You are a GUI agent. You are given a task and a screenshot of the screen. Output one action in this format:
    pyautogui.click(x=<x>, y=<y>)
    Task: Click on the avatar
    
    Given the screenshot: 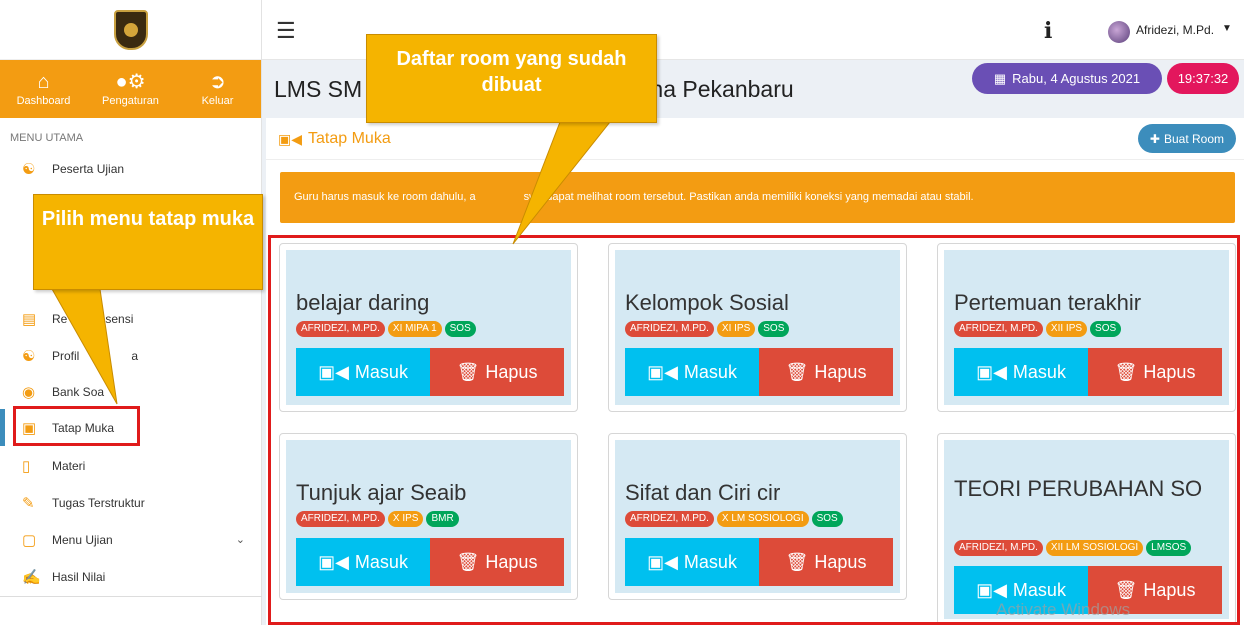 What is the action you would take?
    pyautogui.click(x=1119, y=32)
    